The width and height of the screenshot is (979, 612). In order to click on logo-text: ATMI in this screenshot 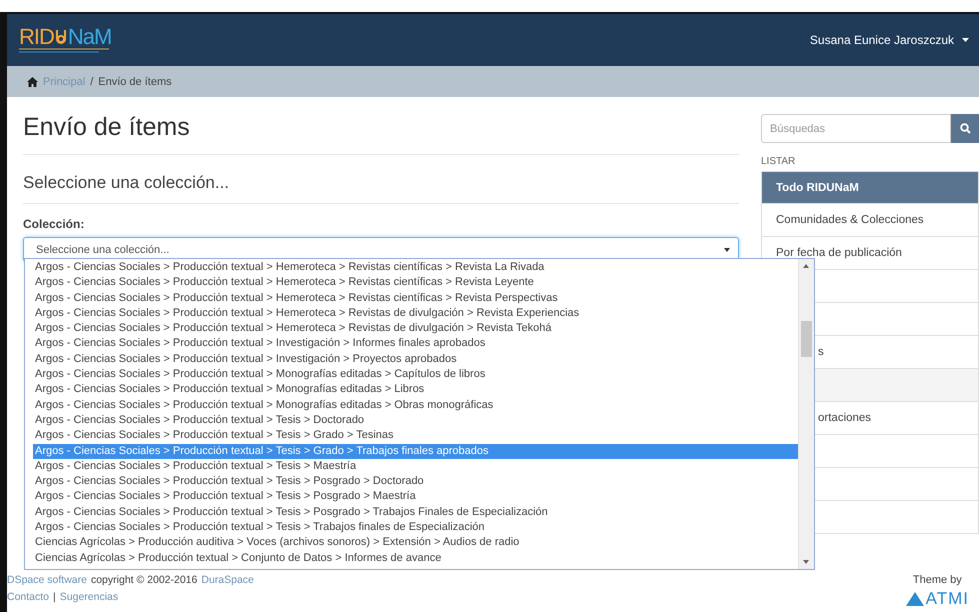, I will do `click(947, 599)`.